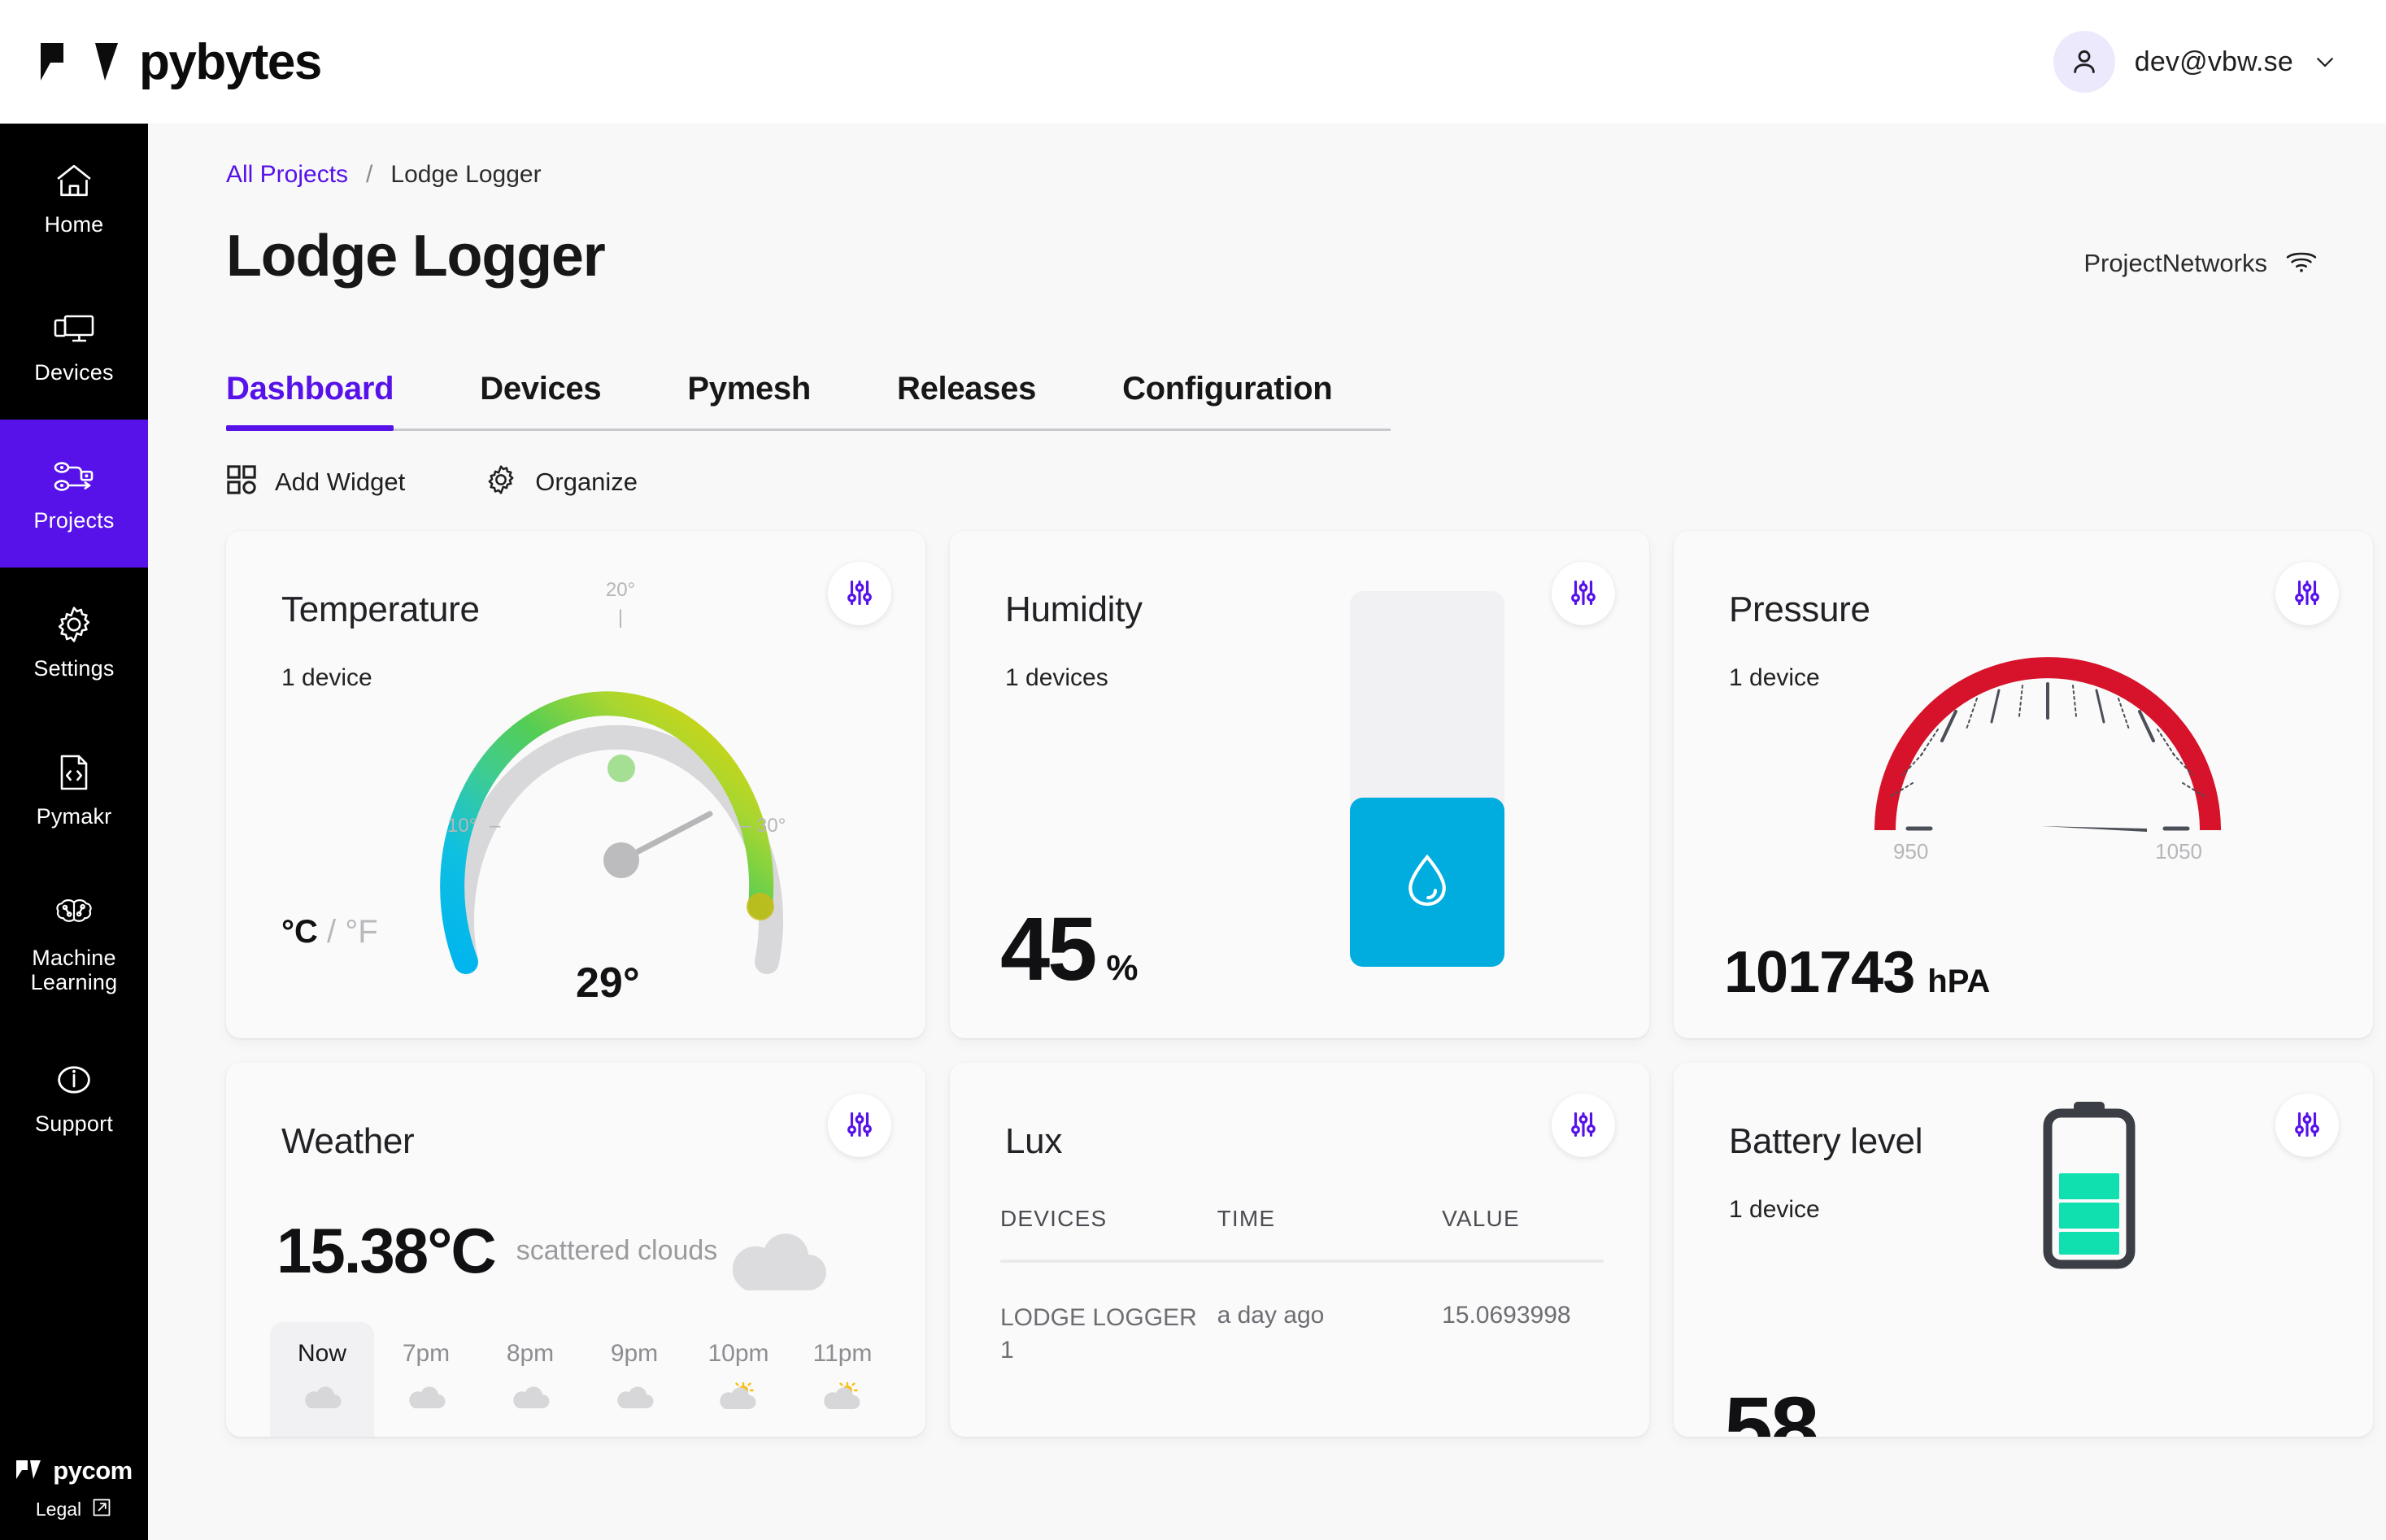  I want to click on widget-title: Pressure, so click(1799, 609).